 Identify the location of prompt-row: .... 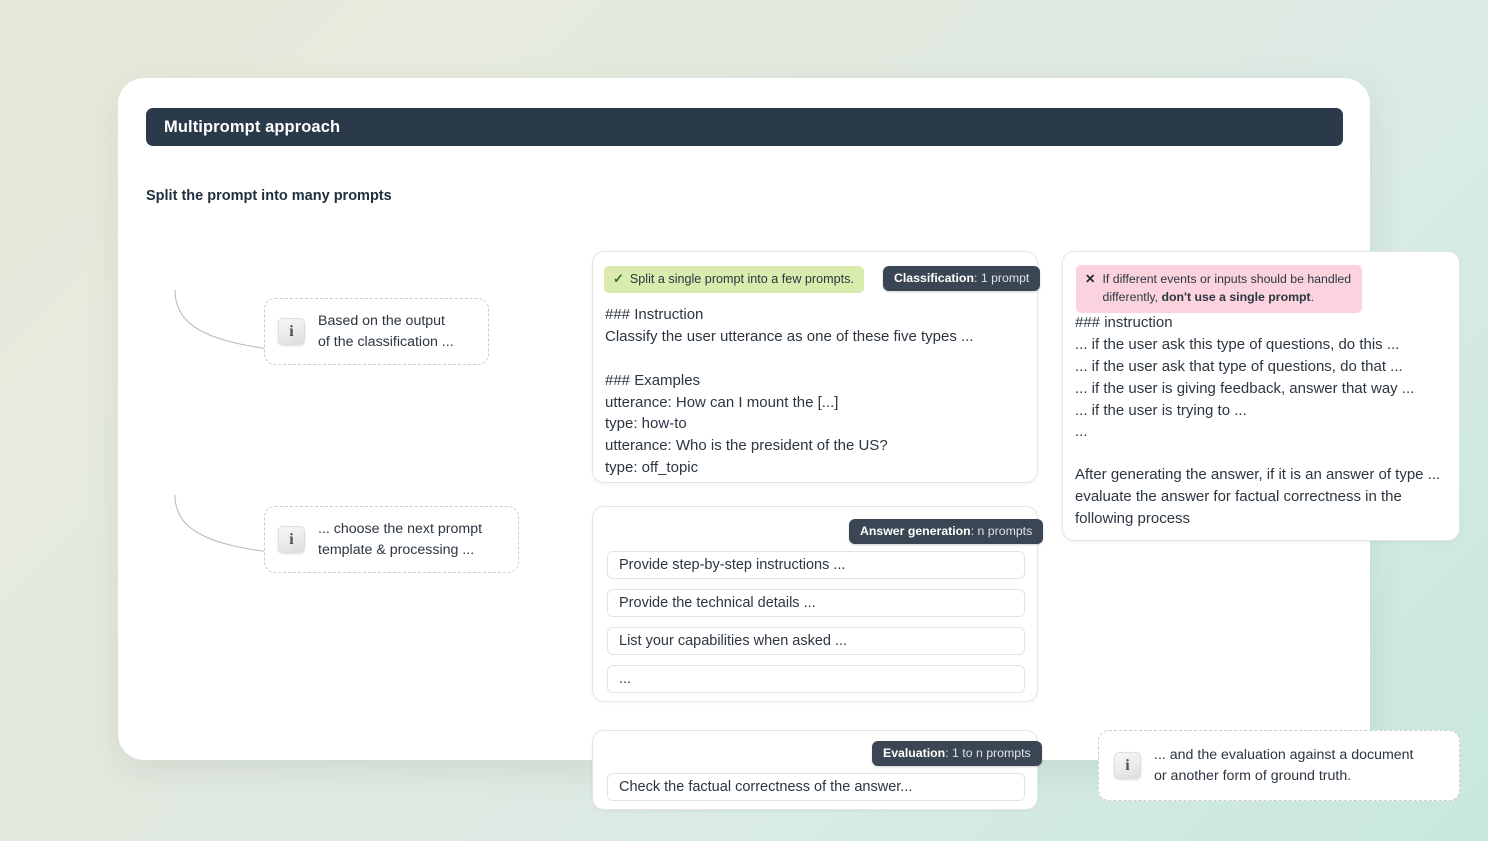
(816, 679).